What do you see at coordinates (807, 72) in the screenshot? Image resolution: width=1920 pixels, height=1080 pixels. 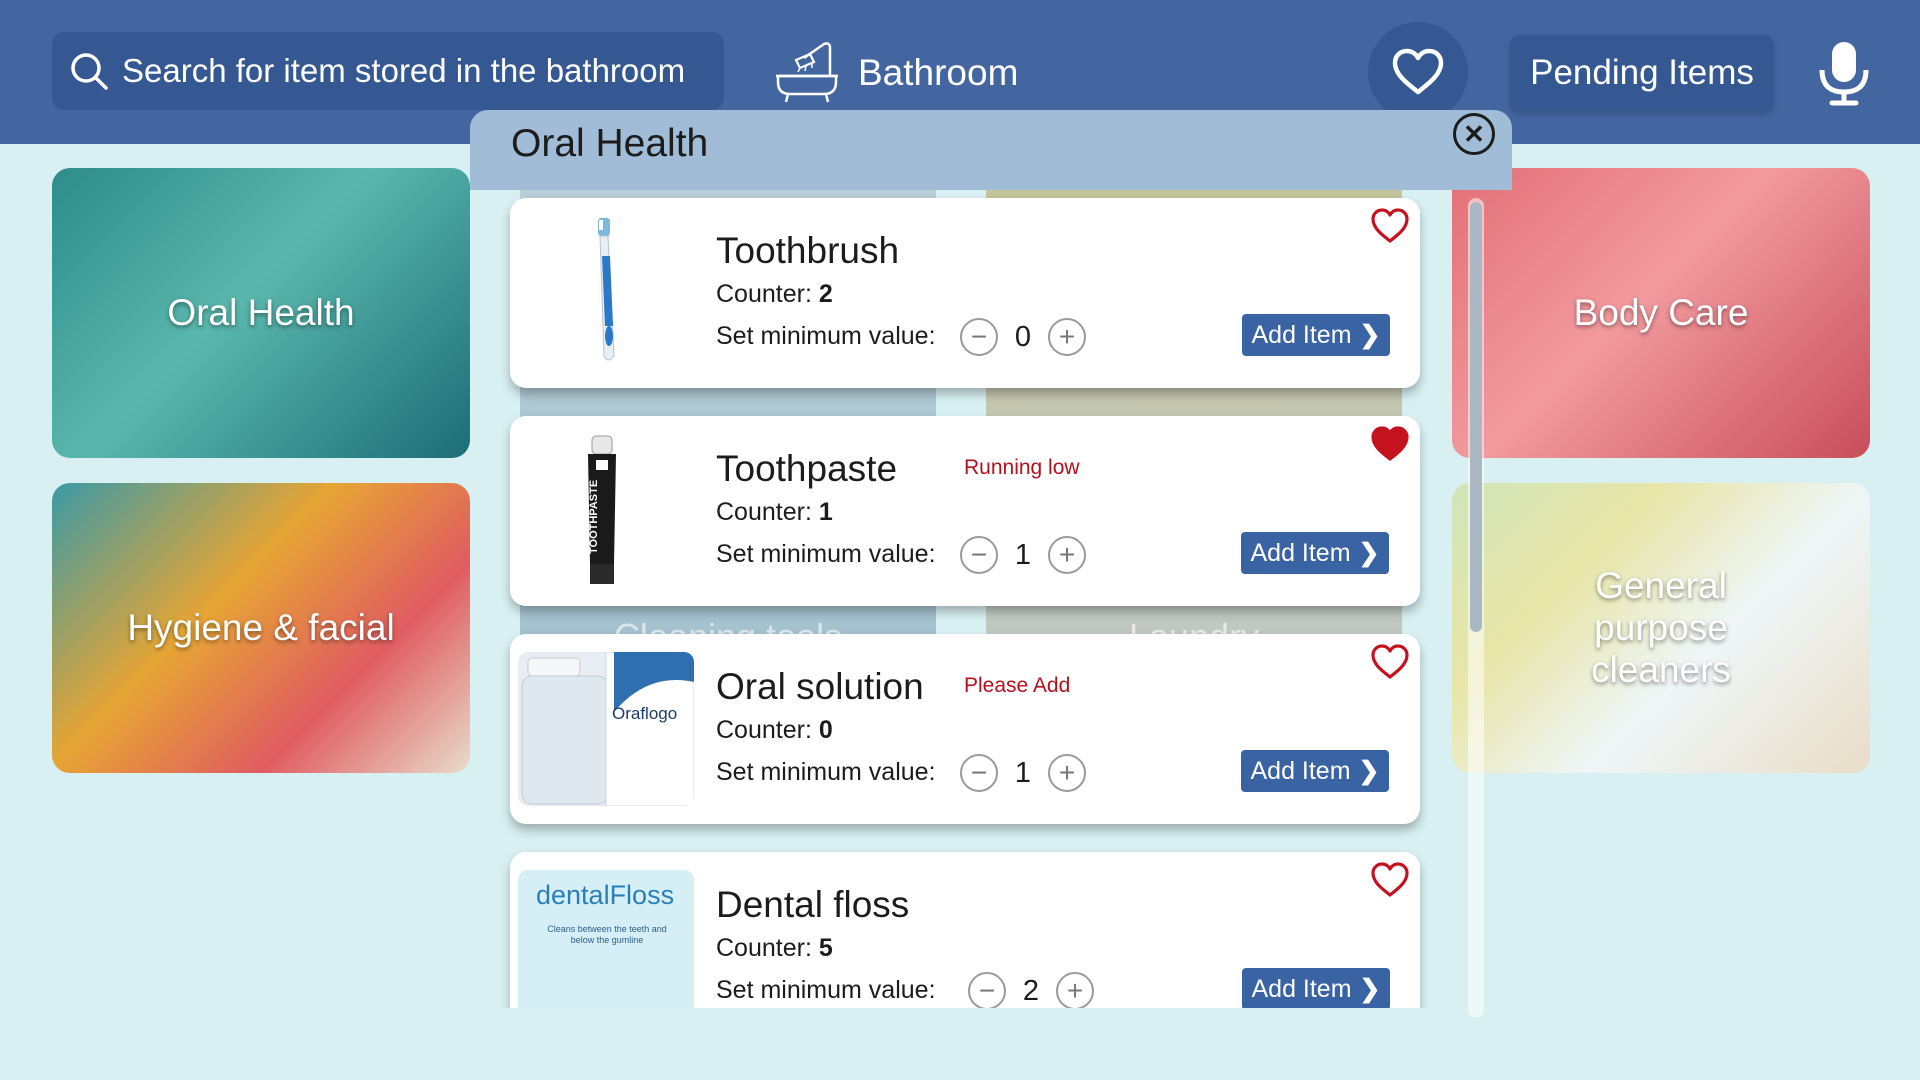 I see `bathtub-icon` at bounding box center [807, 72].